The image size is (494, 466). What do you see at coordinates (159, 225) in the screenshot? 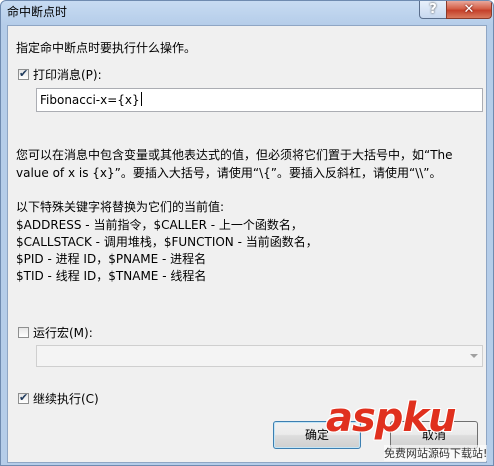
I see `keyword-line: $ADDRESS - 当前指令，$CALLER - 上一个函数名，` at bounding box center [159, 225].